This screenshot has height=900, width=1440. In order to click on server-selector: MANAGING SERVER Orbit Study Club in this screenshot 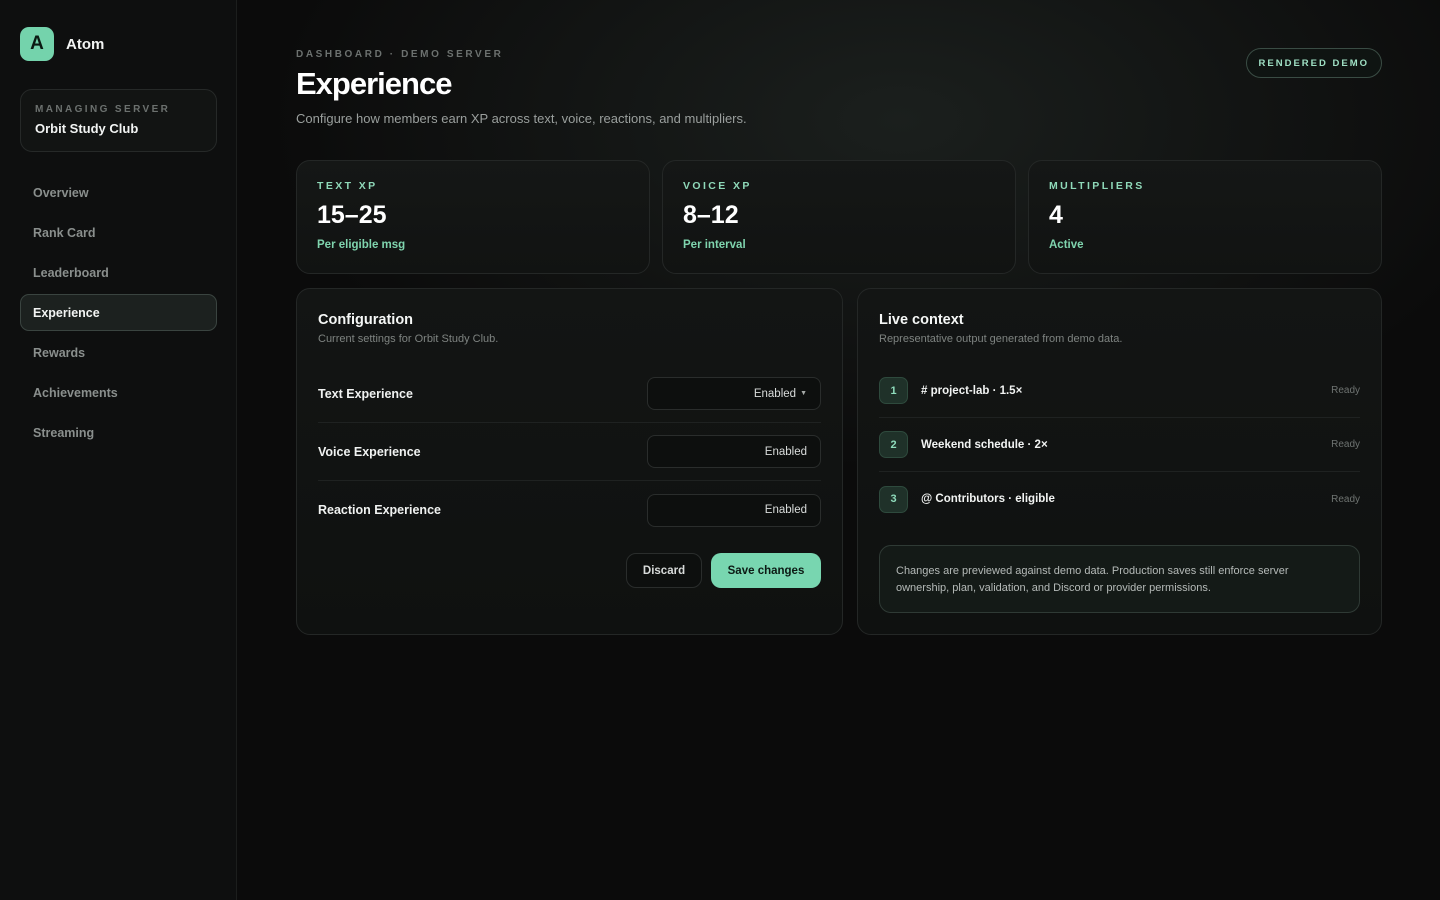, I will do `click(118, 120)`.